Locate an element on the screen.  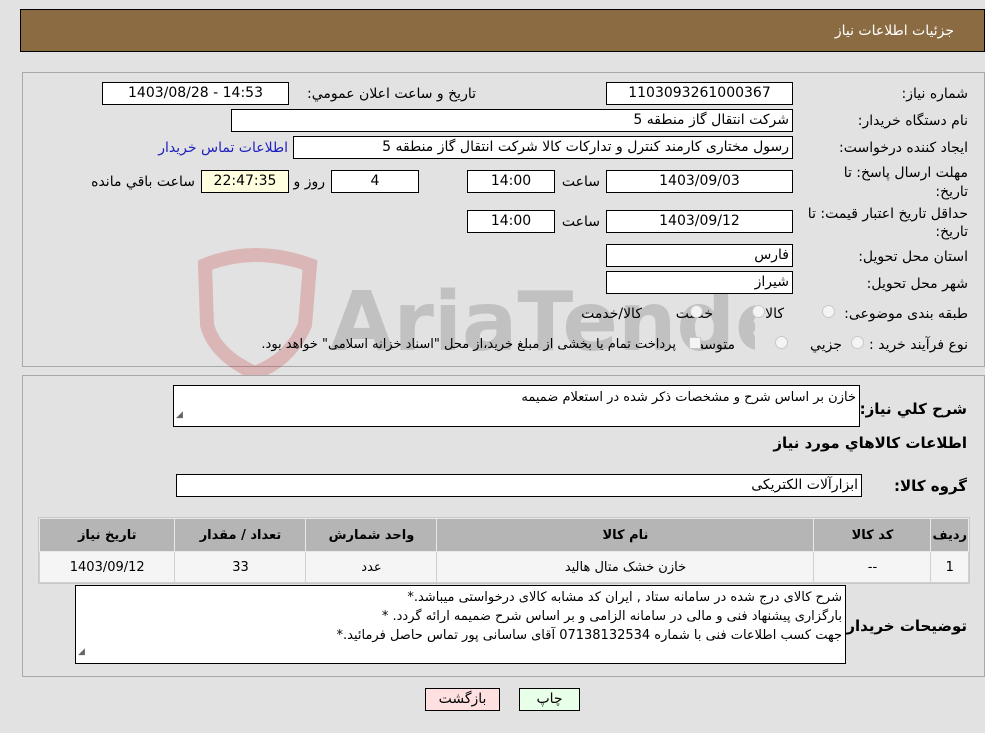
price-validity-label-2: تاريخ: is located at coordinates (951, 232).